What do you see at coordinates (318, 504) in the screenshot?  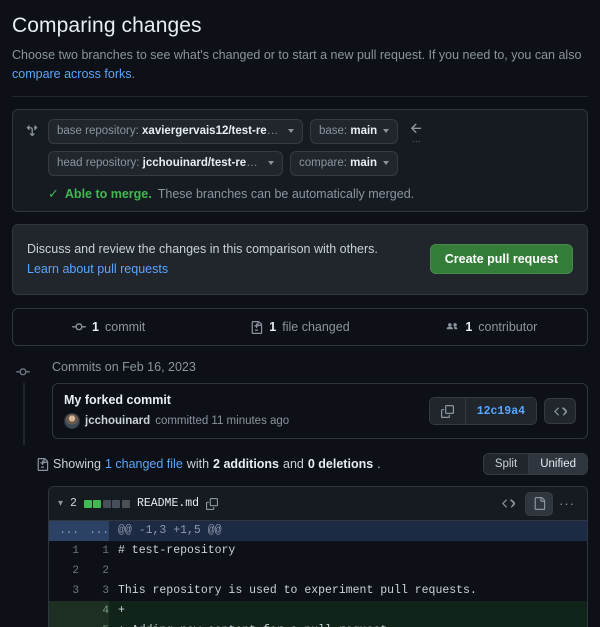 I see `file-diff-header: ▾ 2 README.md ···` at bounding box center [318, 504].